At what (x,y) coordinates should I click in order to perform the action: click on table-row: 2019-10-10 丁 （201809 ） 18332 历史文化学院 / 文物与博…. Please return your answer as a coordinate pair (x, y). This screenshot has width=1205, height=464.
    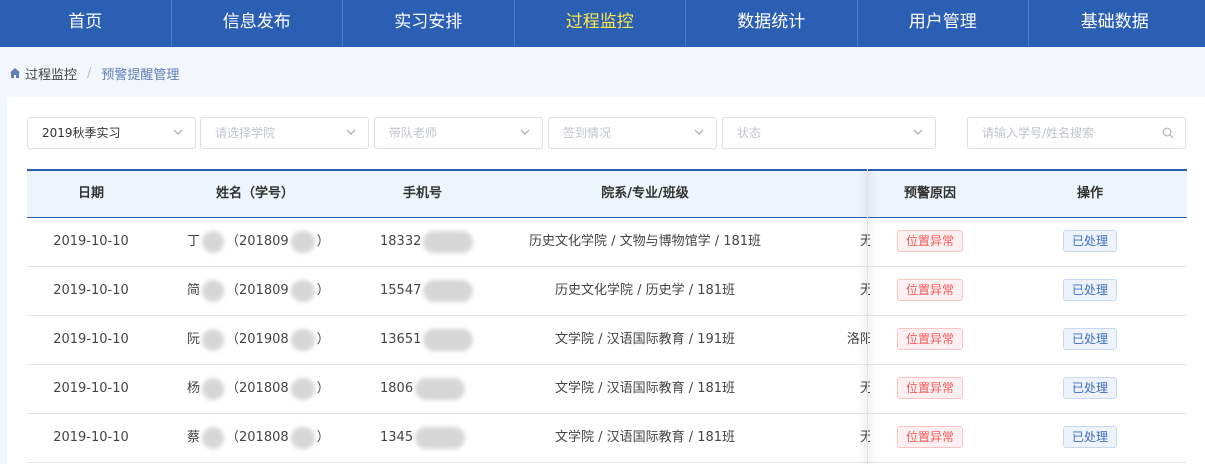
    Looking at the image, I should click on (607, 242).